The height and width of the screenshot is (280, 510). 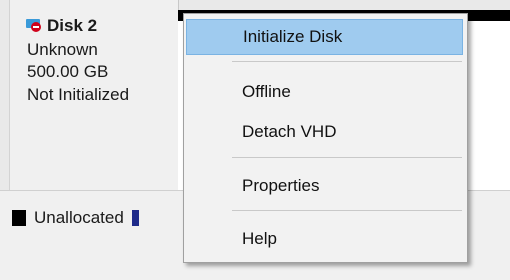 I want to click on menu-item-label: Initialize Disk, so click(x=293, y=36).